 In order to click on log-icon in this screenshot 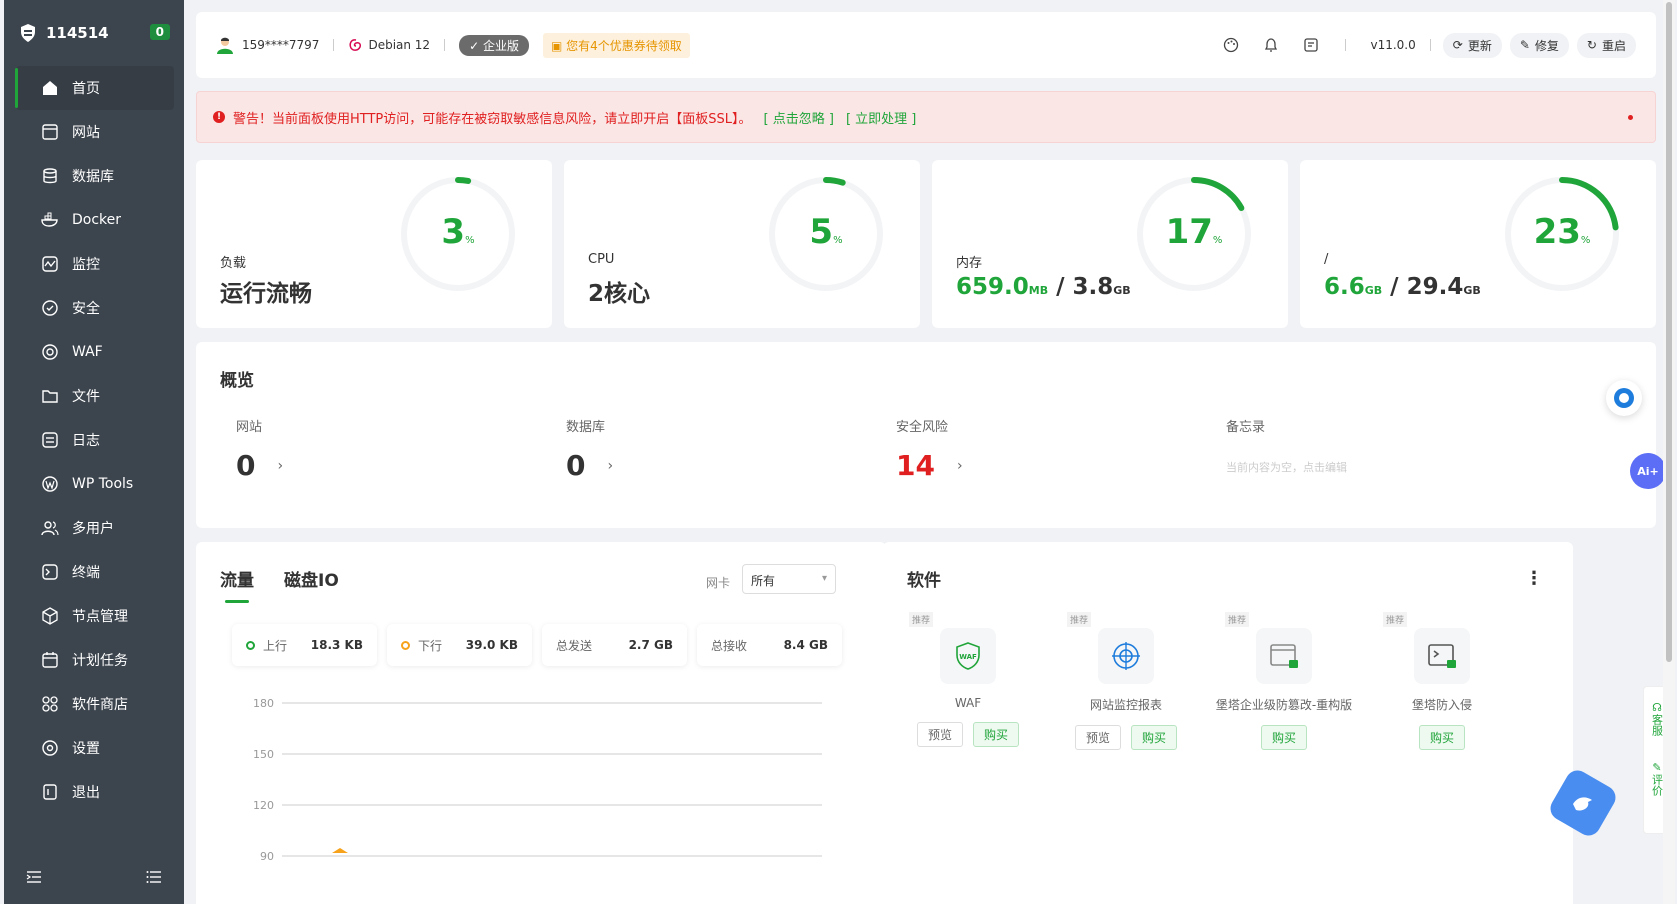, I will do `click(50, 440)`.